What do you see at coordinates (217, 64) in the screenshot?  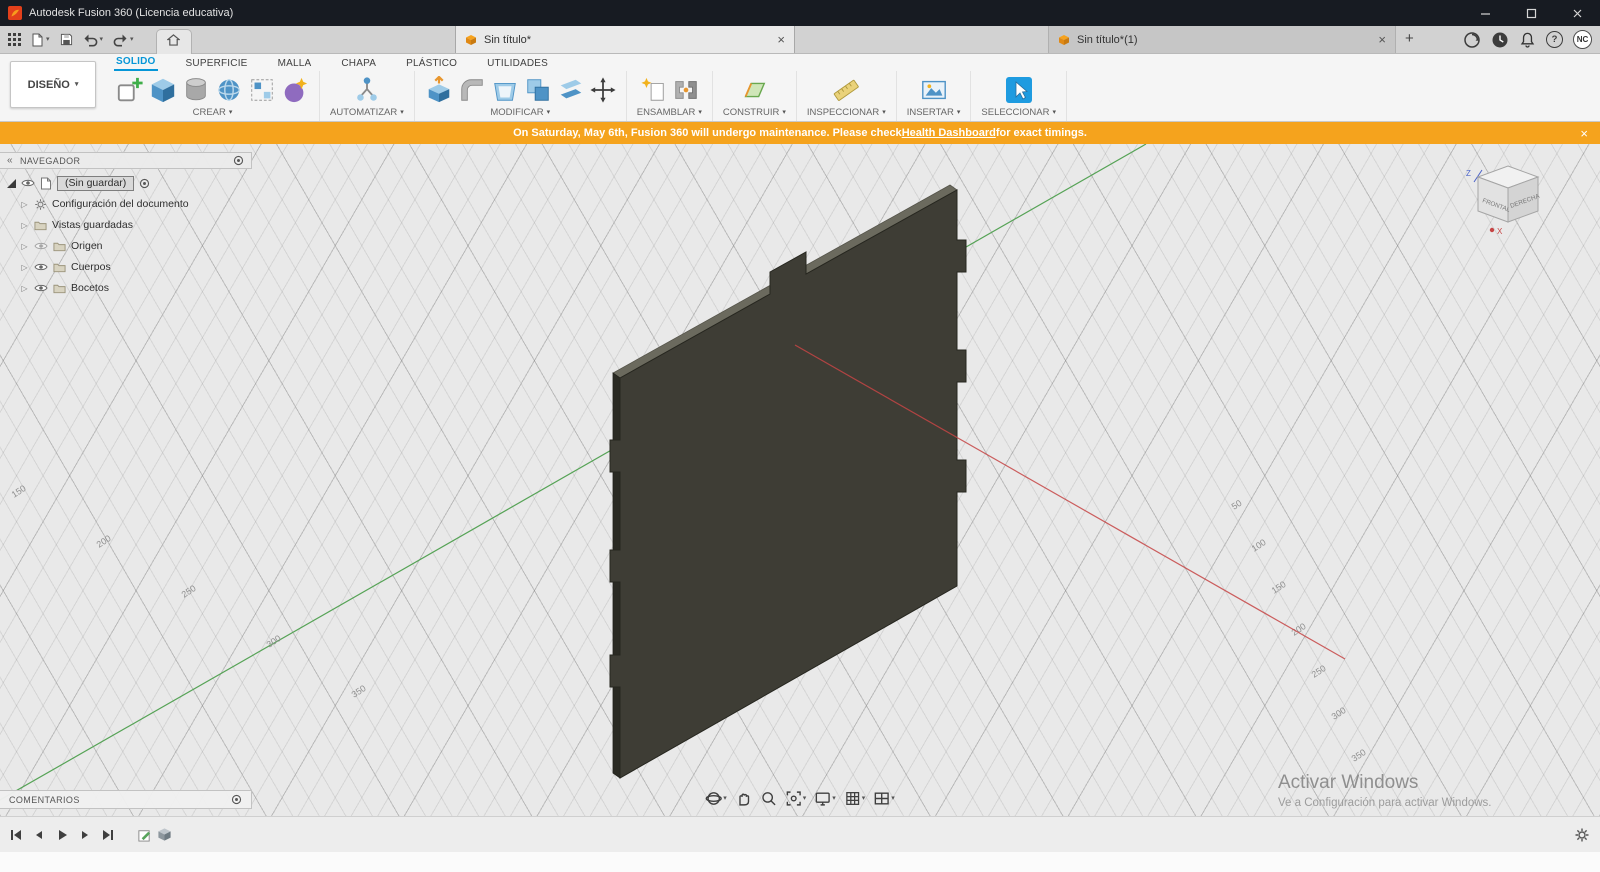 I see `tab-superficie: SUPERFICIE` at bounding box center [217, 64].